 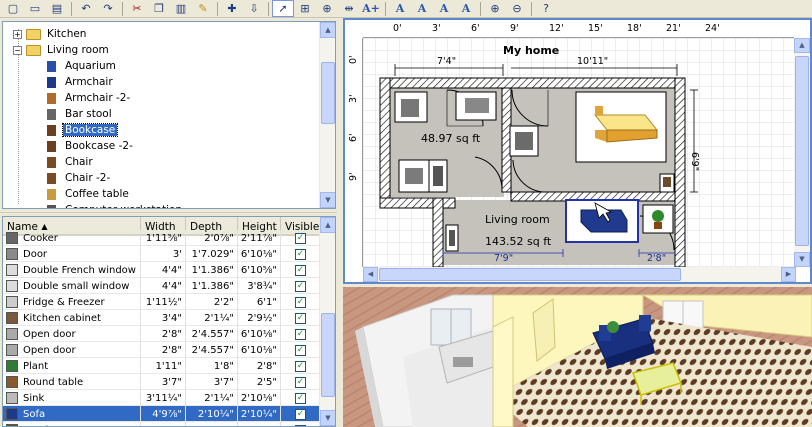 What do you see at coordinates (162, 270) in the screenshot?
I see `table-row: Double French window 4'4" 1'1.386" 6'10⅝" ✓` at bounding box center [162, 270].